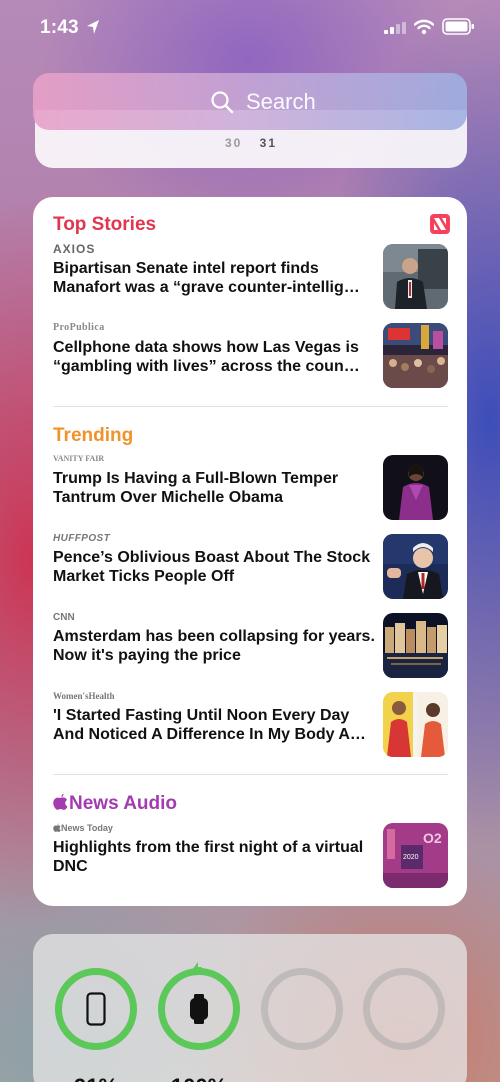  Describe the element at coordinates (440, 224) in the screenshot. I see `apple-news-logo-icon` at that location.